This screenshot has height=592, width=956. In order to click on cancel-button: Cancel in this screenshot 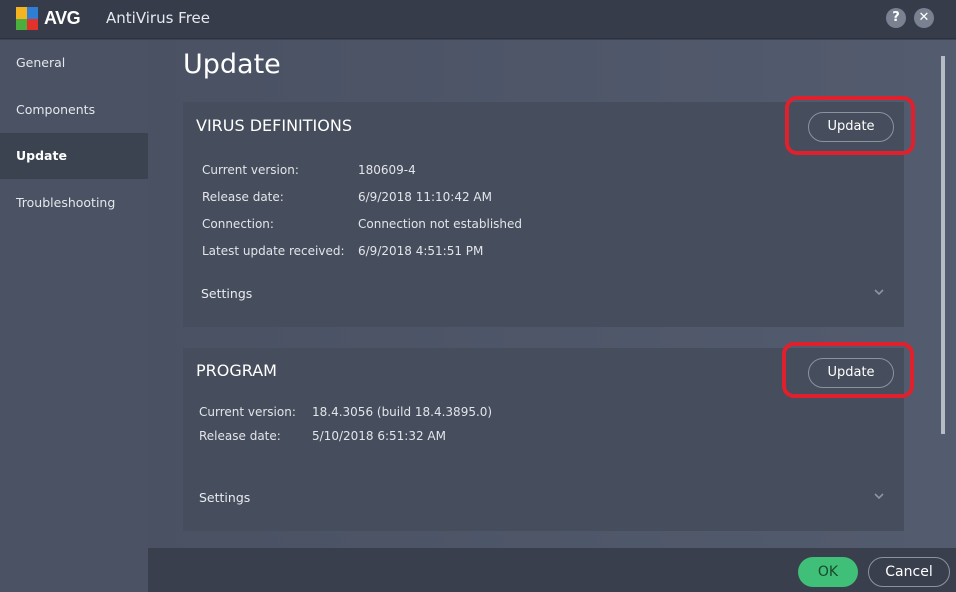, I will do `click(909, 572)`.